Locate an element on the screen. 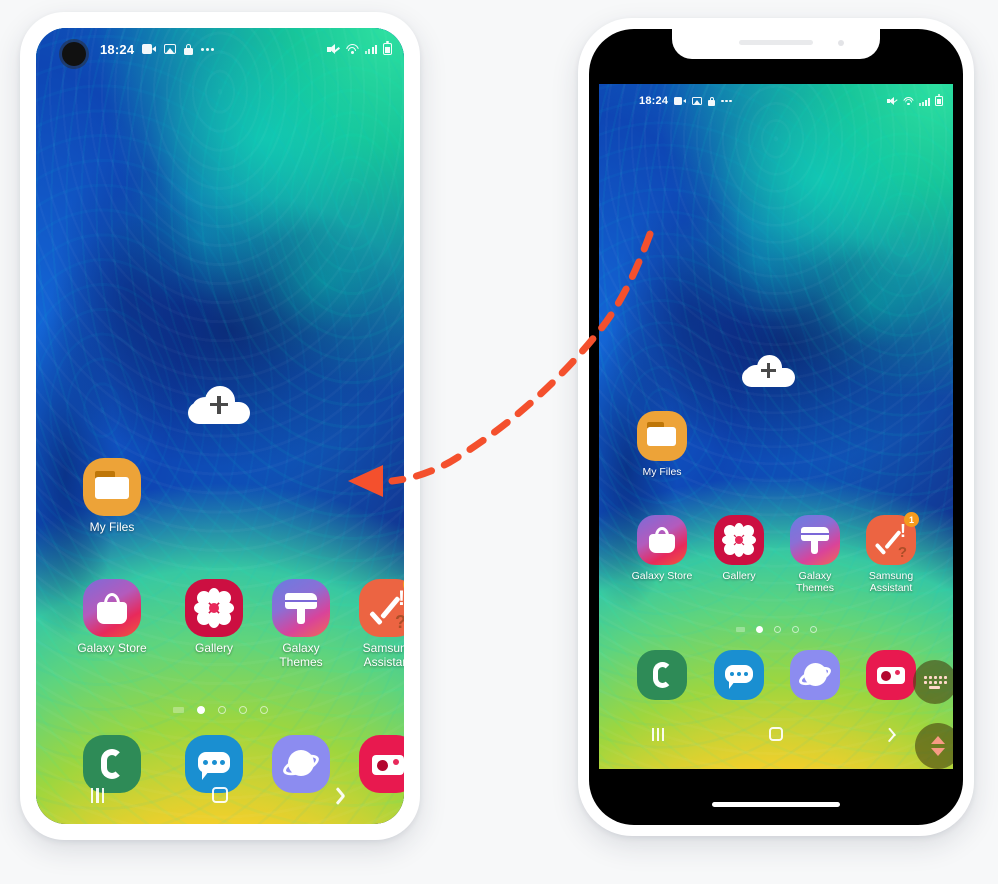 The image size is (998, 884). notch is located at coordinates (776, 44).